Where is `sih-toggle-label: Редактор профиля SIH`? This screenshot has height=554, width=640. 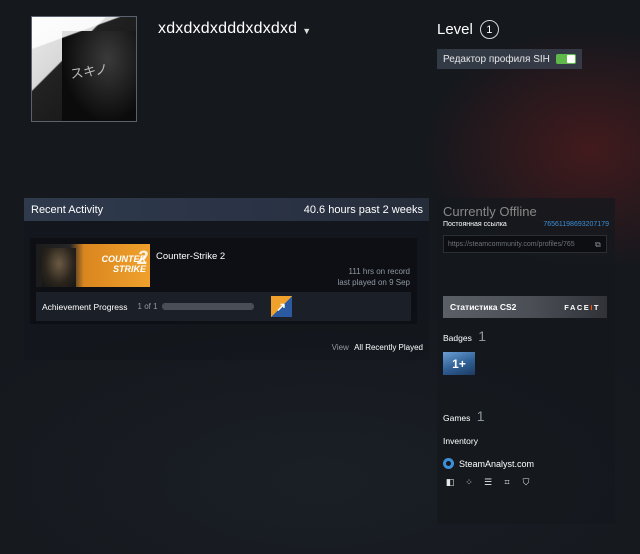
sih-toggle-label: Редактор профиля SIH is located at coordinates (496, 59).